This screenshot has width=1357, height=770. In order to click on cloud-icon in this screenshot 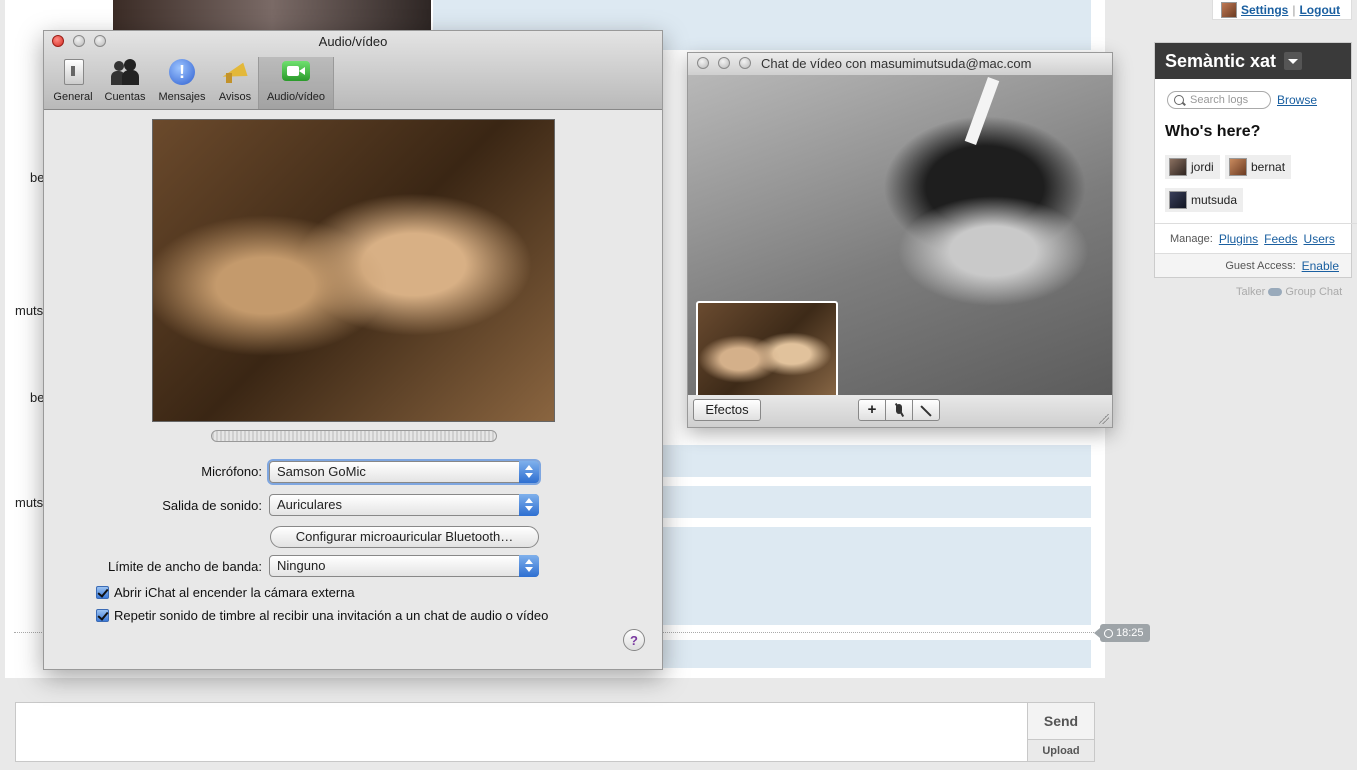, I will do `click(1275, 292)`.